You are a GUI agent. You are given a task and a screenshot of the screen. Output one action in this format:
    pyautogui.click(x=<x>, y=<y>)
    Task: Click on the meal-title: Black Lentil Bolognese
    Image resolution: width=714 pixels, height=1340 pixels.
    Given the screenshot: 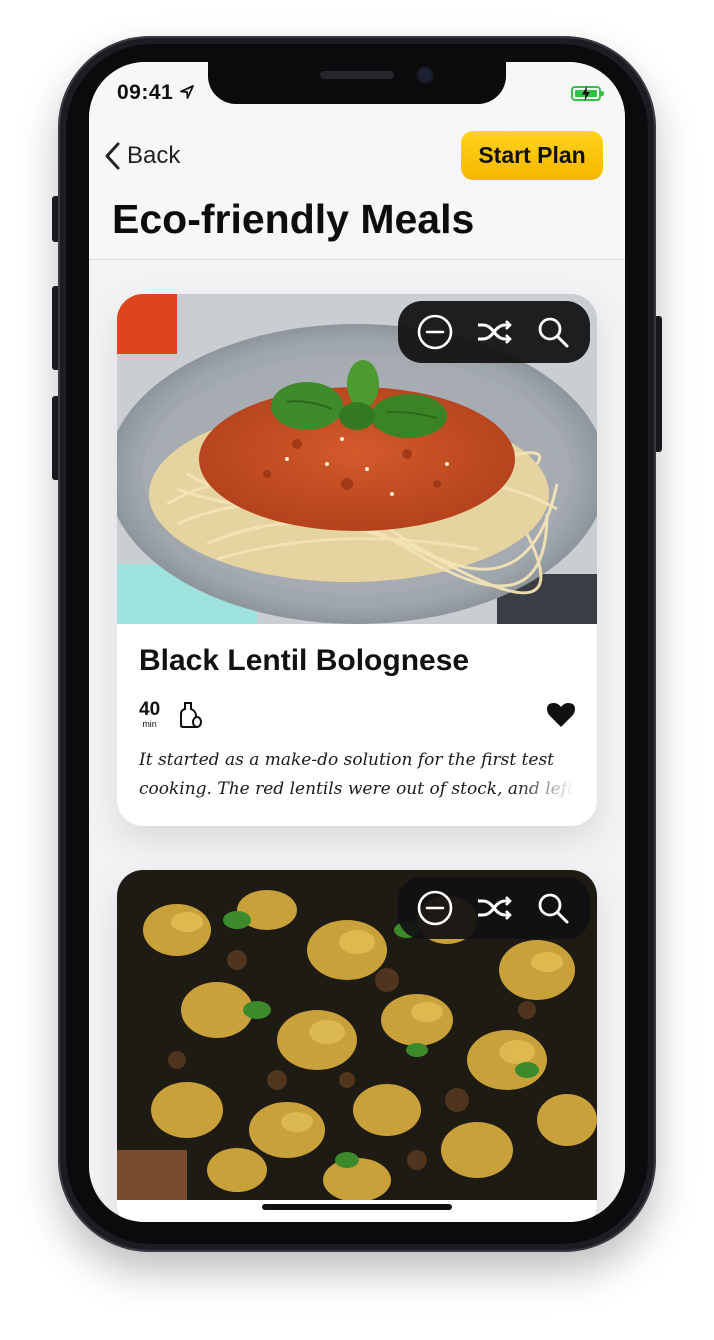 What is the action you would take?
    pyautogui.click(x=304, y=660)
    